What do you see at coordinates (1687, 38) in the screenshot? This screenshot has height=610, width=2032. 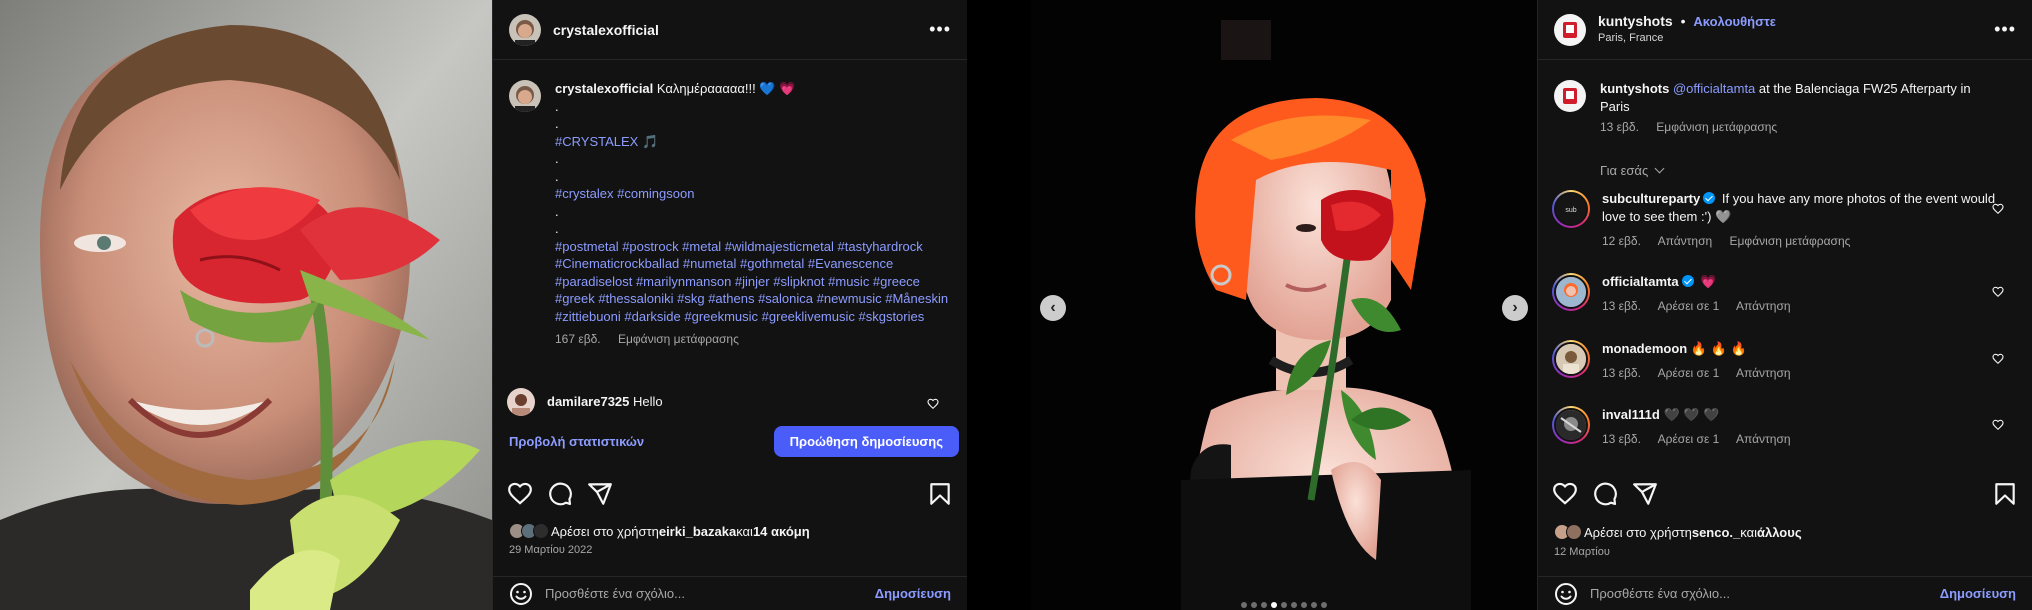 I see `post-location: Paris, France` at bounding box center [1687, 38].